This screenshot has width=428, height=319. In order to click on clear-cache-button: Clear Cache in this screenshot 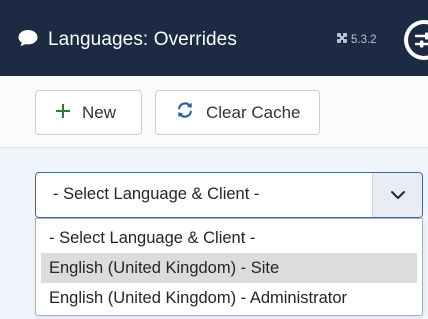, I will do `click(237, 112)`.